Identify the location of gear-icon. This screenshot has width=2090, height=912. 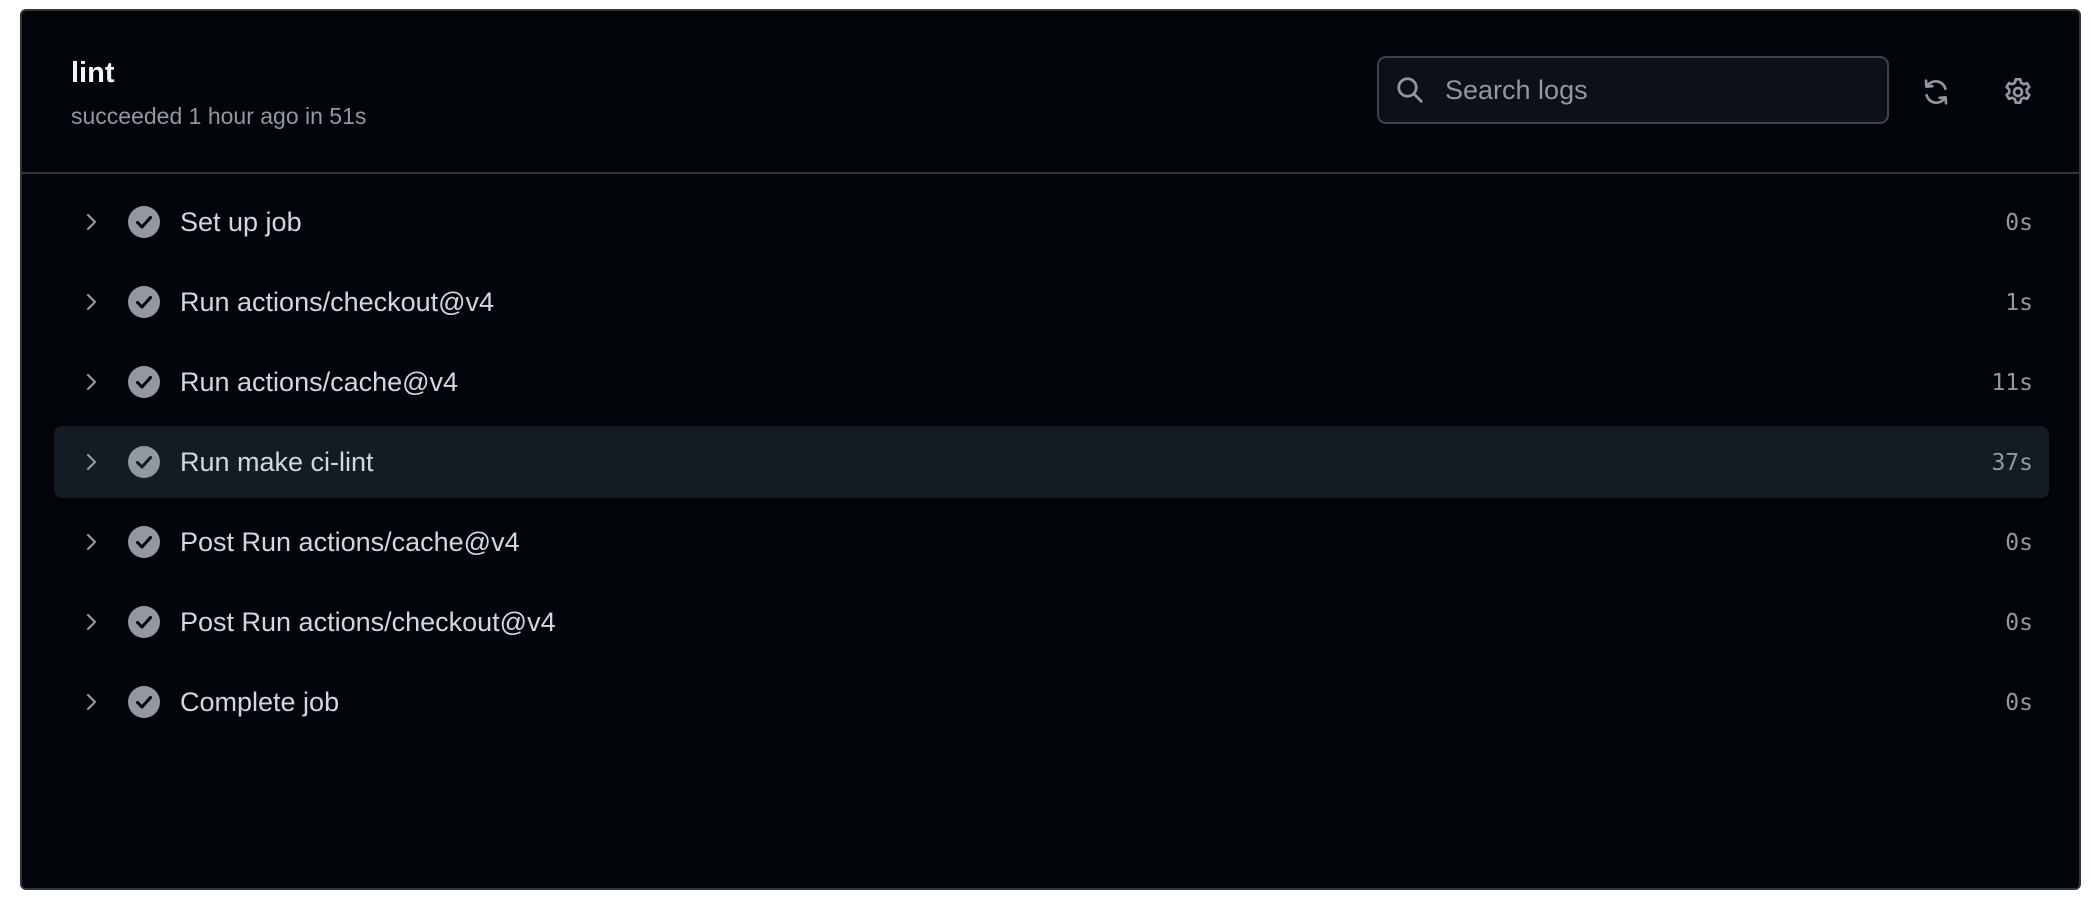
(2018, 91).